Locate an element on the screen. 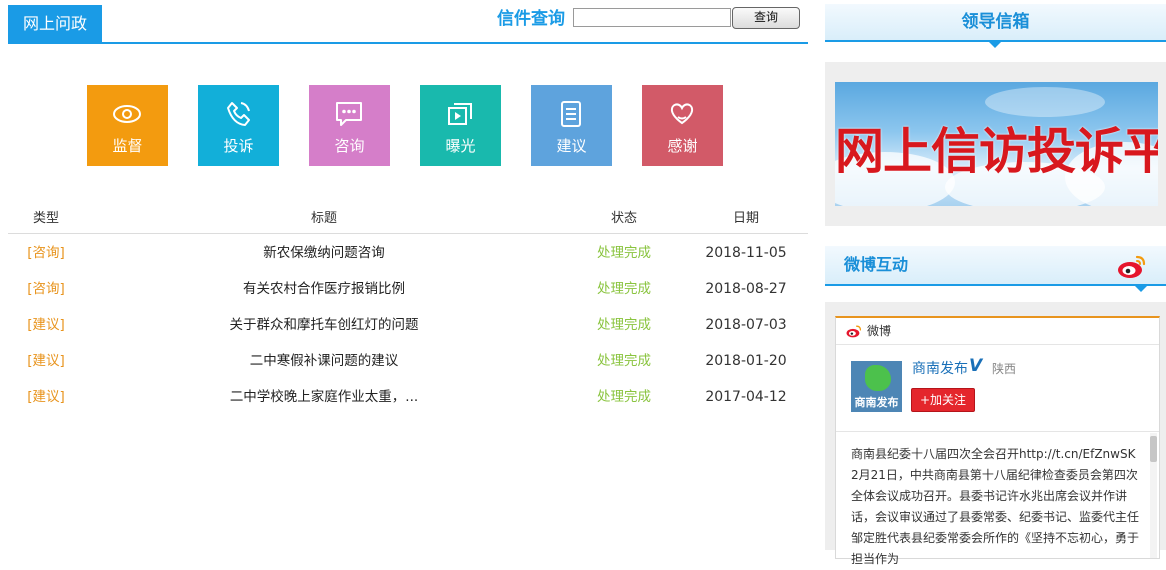 The height and width of the screenshot is (570, 1166). consult-button: 咨询 is located at coordinates (349, 125).